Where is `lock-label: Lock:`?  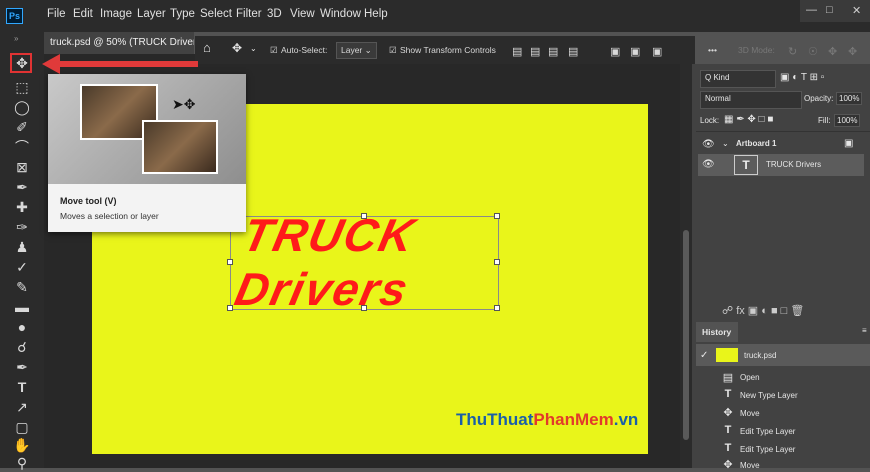
lock-label: Lock: is located at coordinates (710, 120).